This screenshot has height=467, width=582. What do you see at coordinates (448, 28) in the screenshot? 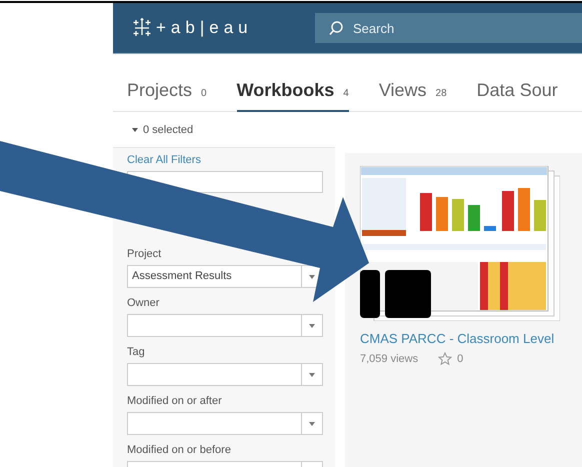
I see `search-field: Search` at bounding box center [448, 28].